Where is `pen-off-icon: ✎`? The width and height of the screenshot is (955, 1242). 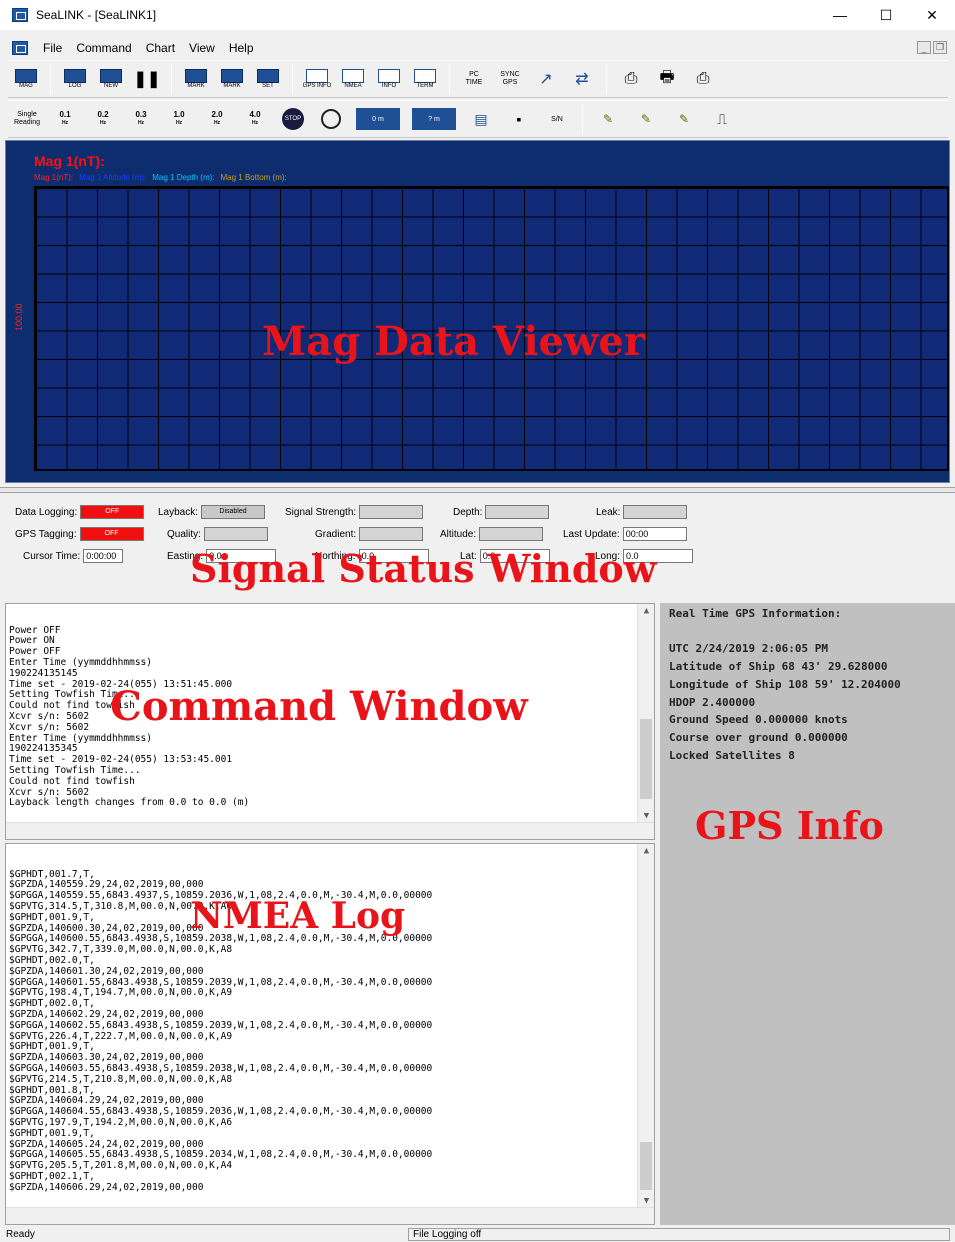 pen-off-icon: ✎ is located at coordinates (646, 119).